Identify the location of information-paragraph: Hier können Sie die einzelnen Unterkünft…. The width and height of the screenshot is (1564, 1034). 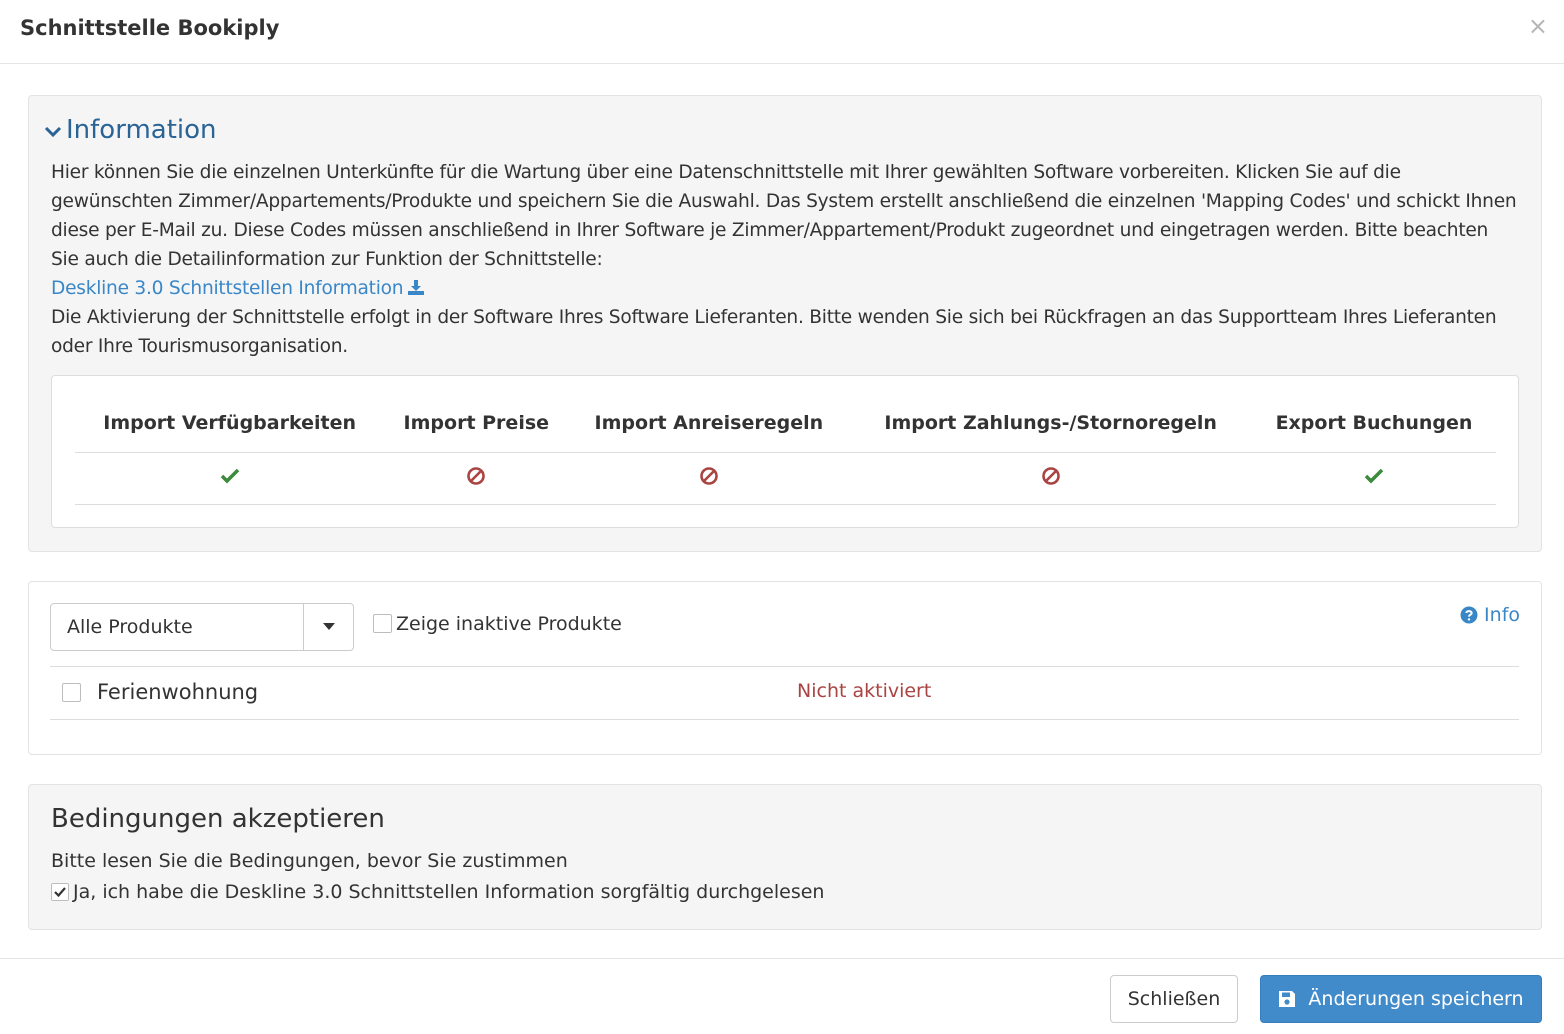
(784, 216).